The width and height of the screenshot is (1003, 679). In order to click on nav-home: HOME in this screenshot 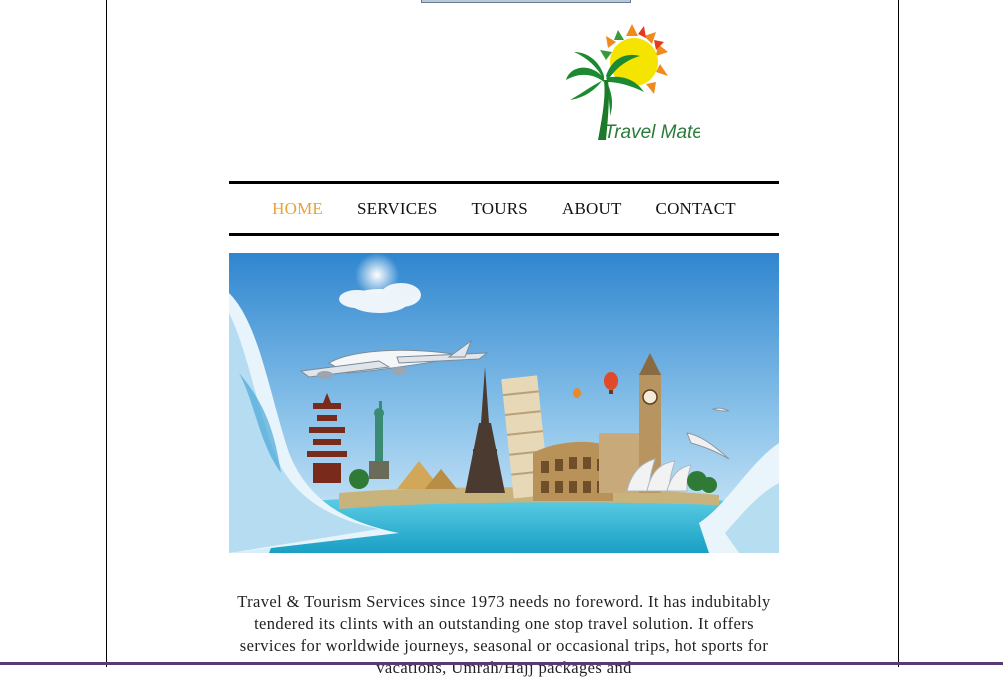, I will do `click(297, 209)`.